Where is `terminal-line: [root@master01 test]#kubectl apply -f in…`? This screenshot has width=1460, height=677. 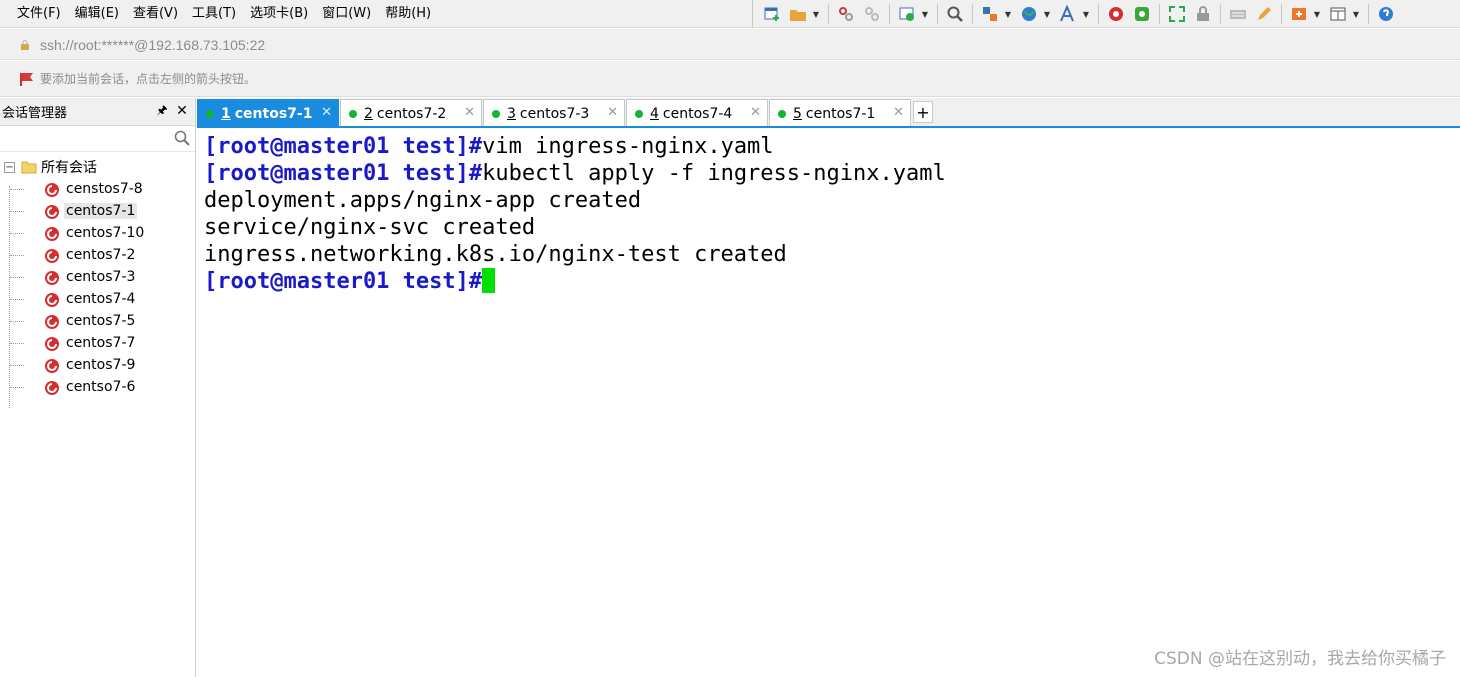 terminal-line: [root@master01 test]#kubectl apply -f in… is located at coordinates (832, 173).